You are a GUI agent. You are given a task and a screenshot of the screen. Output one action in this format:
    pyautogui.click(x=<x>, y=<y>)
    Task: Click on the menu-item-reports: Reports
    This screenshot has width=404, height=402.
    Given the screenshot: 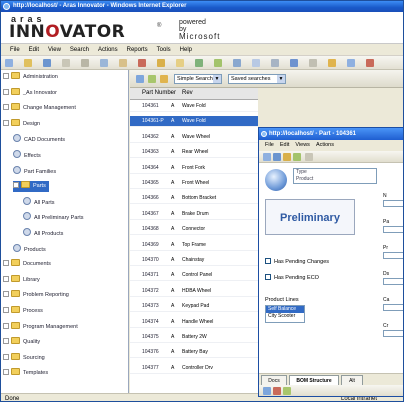 What is the action you would take?
    pyautogui.click(x=137, y=50)
    